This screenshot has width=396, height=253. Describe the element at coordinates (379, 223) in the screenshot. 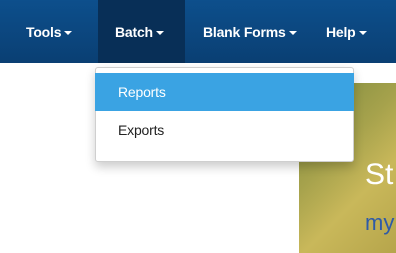

I see `hero-link: my` at that location.